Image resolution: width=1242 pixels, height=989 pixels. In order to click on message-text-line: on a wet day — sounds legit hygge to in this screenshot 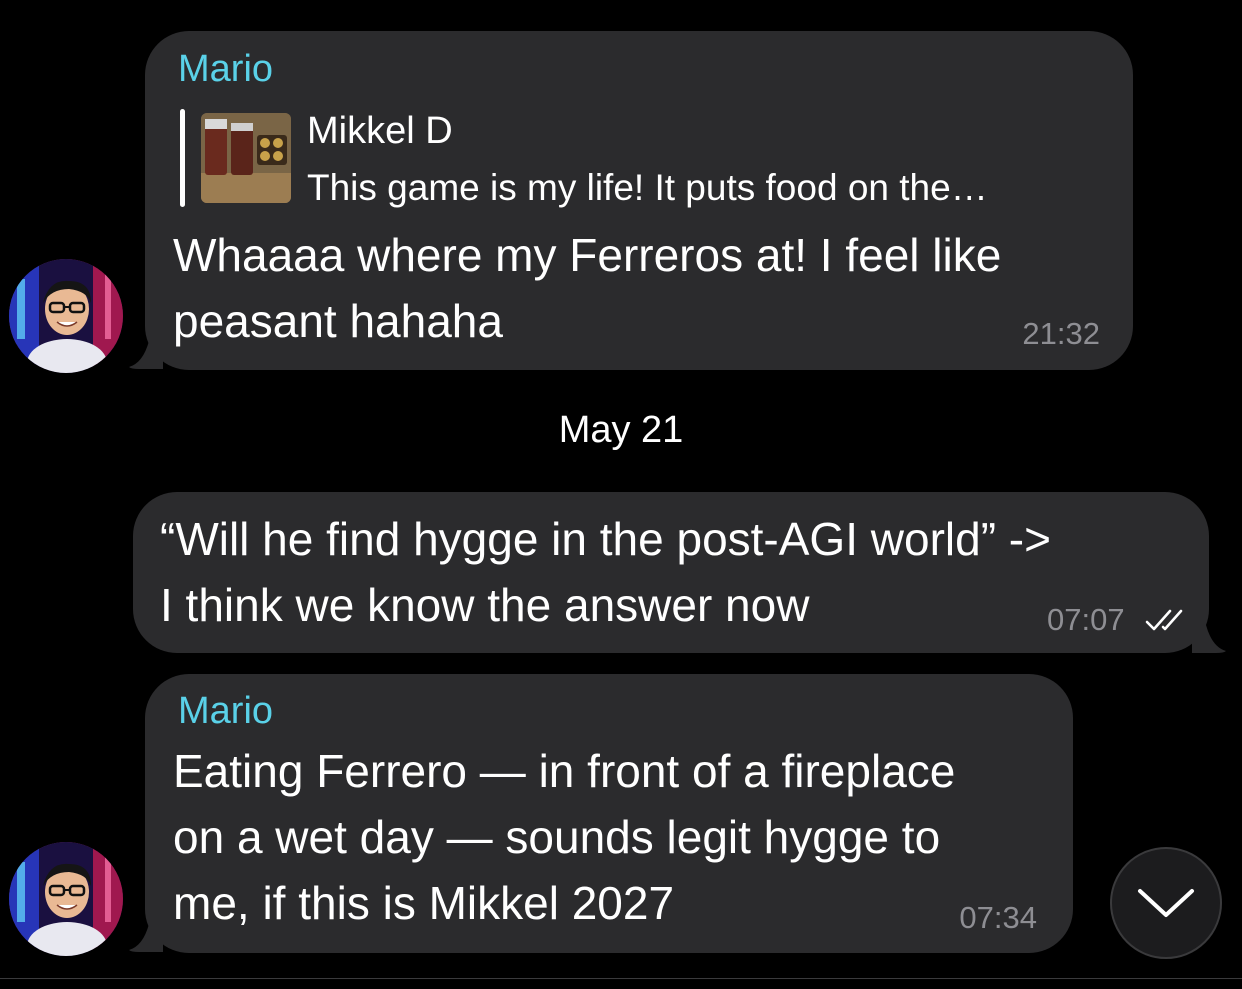, I will do `click(557, 837)`.